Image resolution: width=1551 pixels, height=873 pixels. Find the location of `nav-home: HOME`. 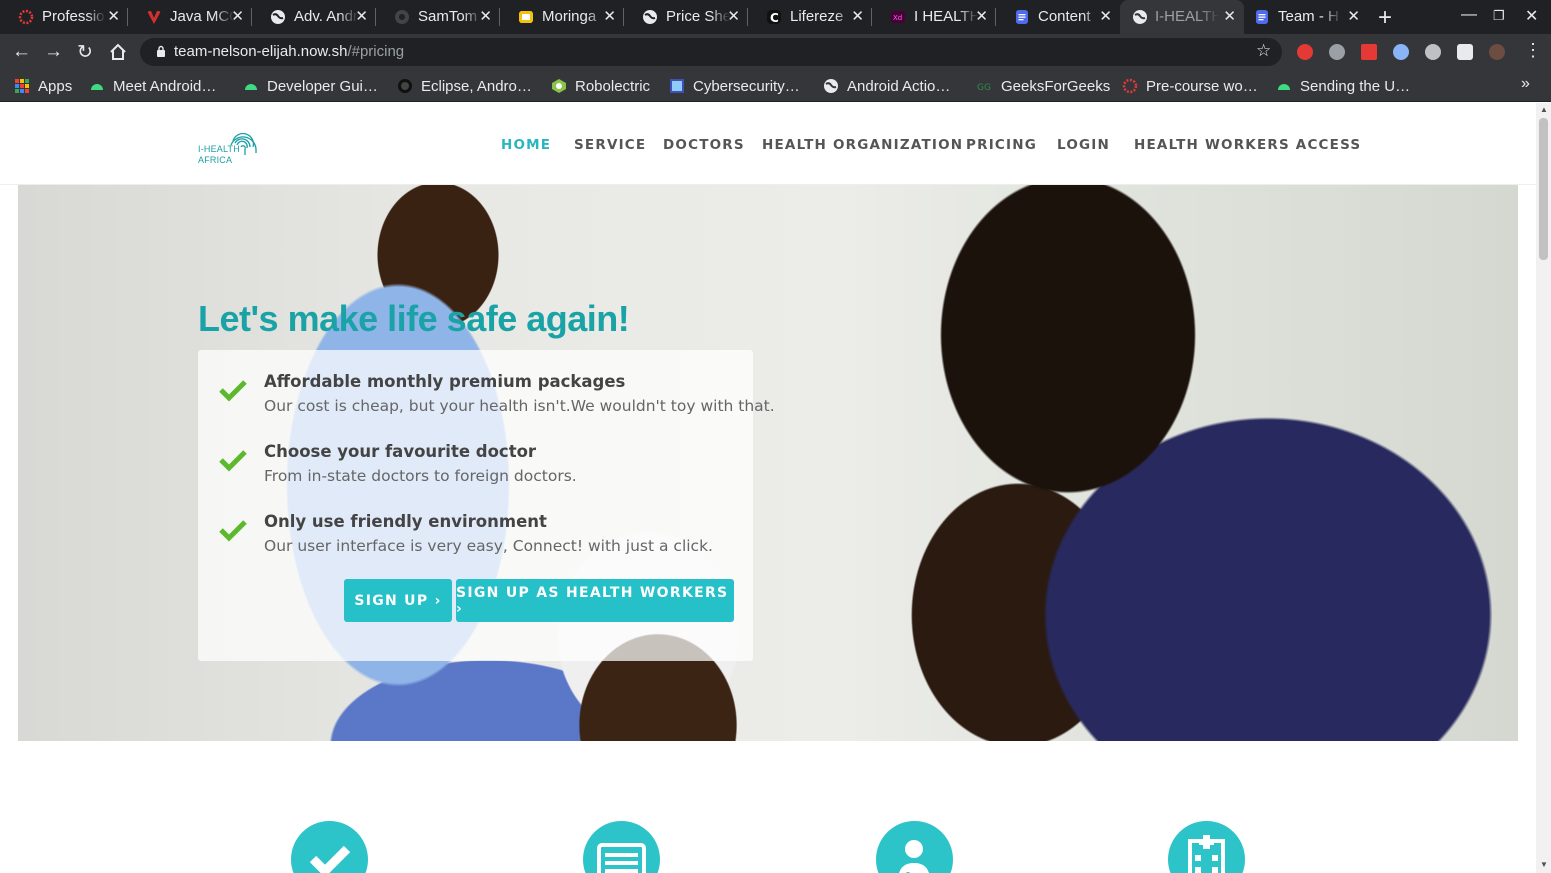

nav-home: HOME is located at coordinates (526, 145).